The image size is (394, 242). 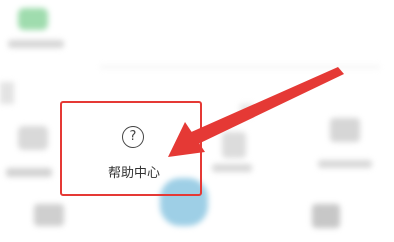 What do you see at coordinates (247, 110) in the screenshot?
I see `blurred-block` at bounding box center [247, 110].